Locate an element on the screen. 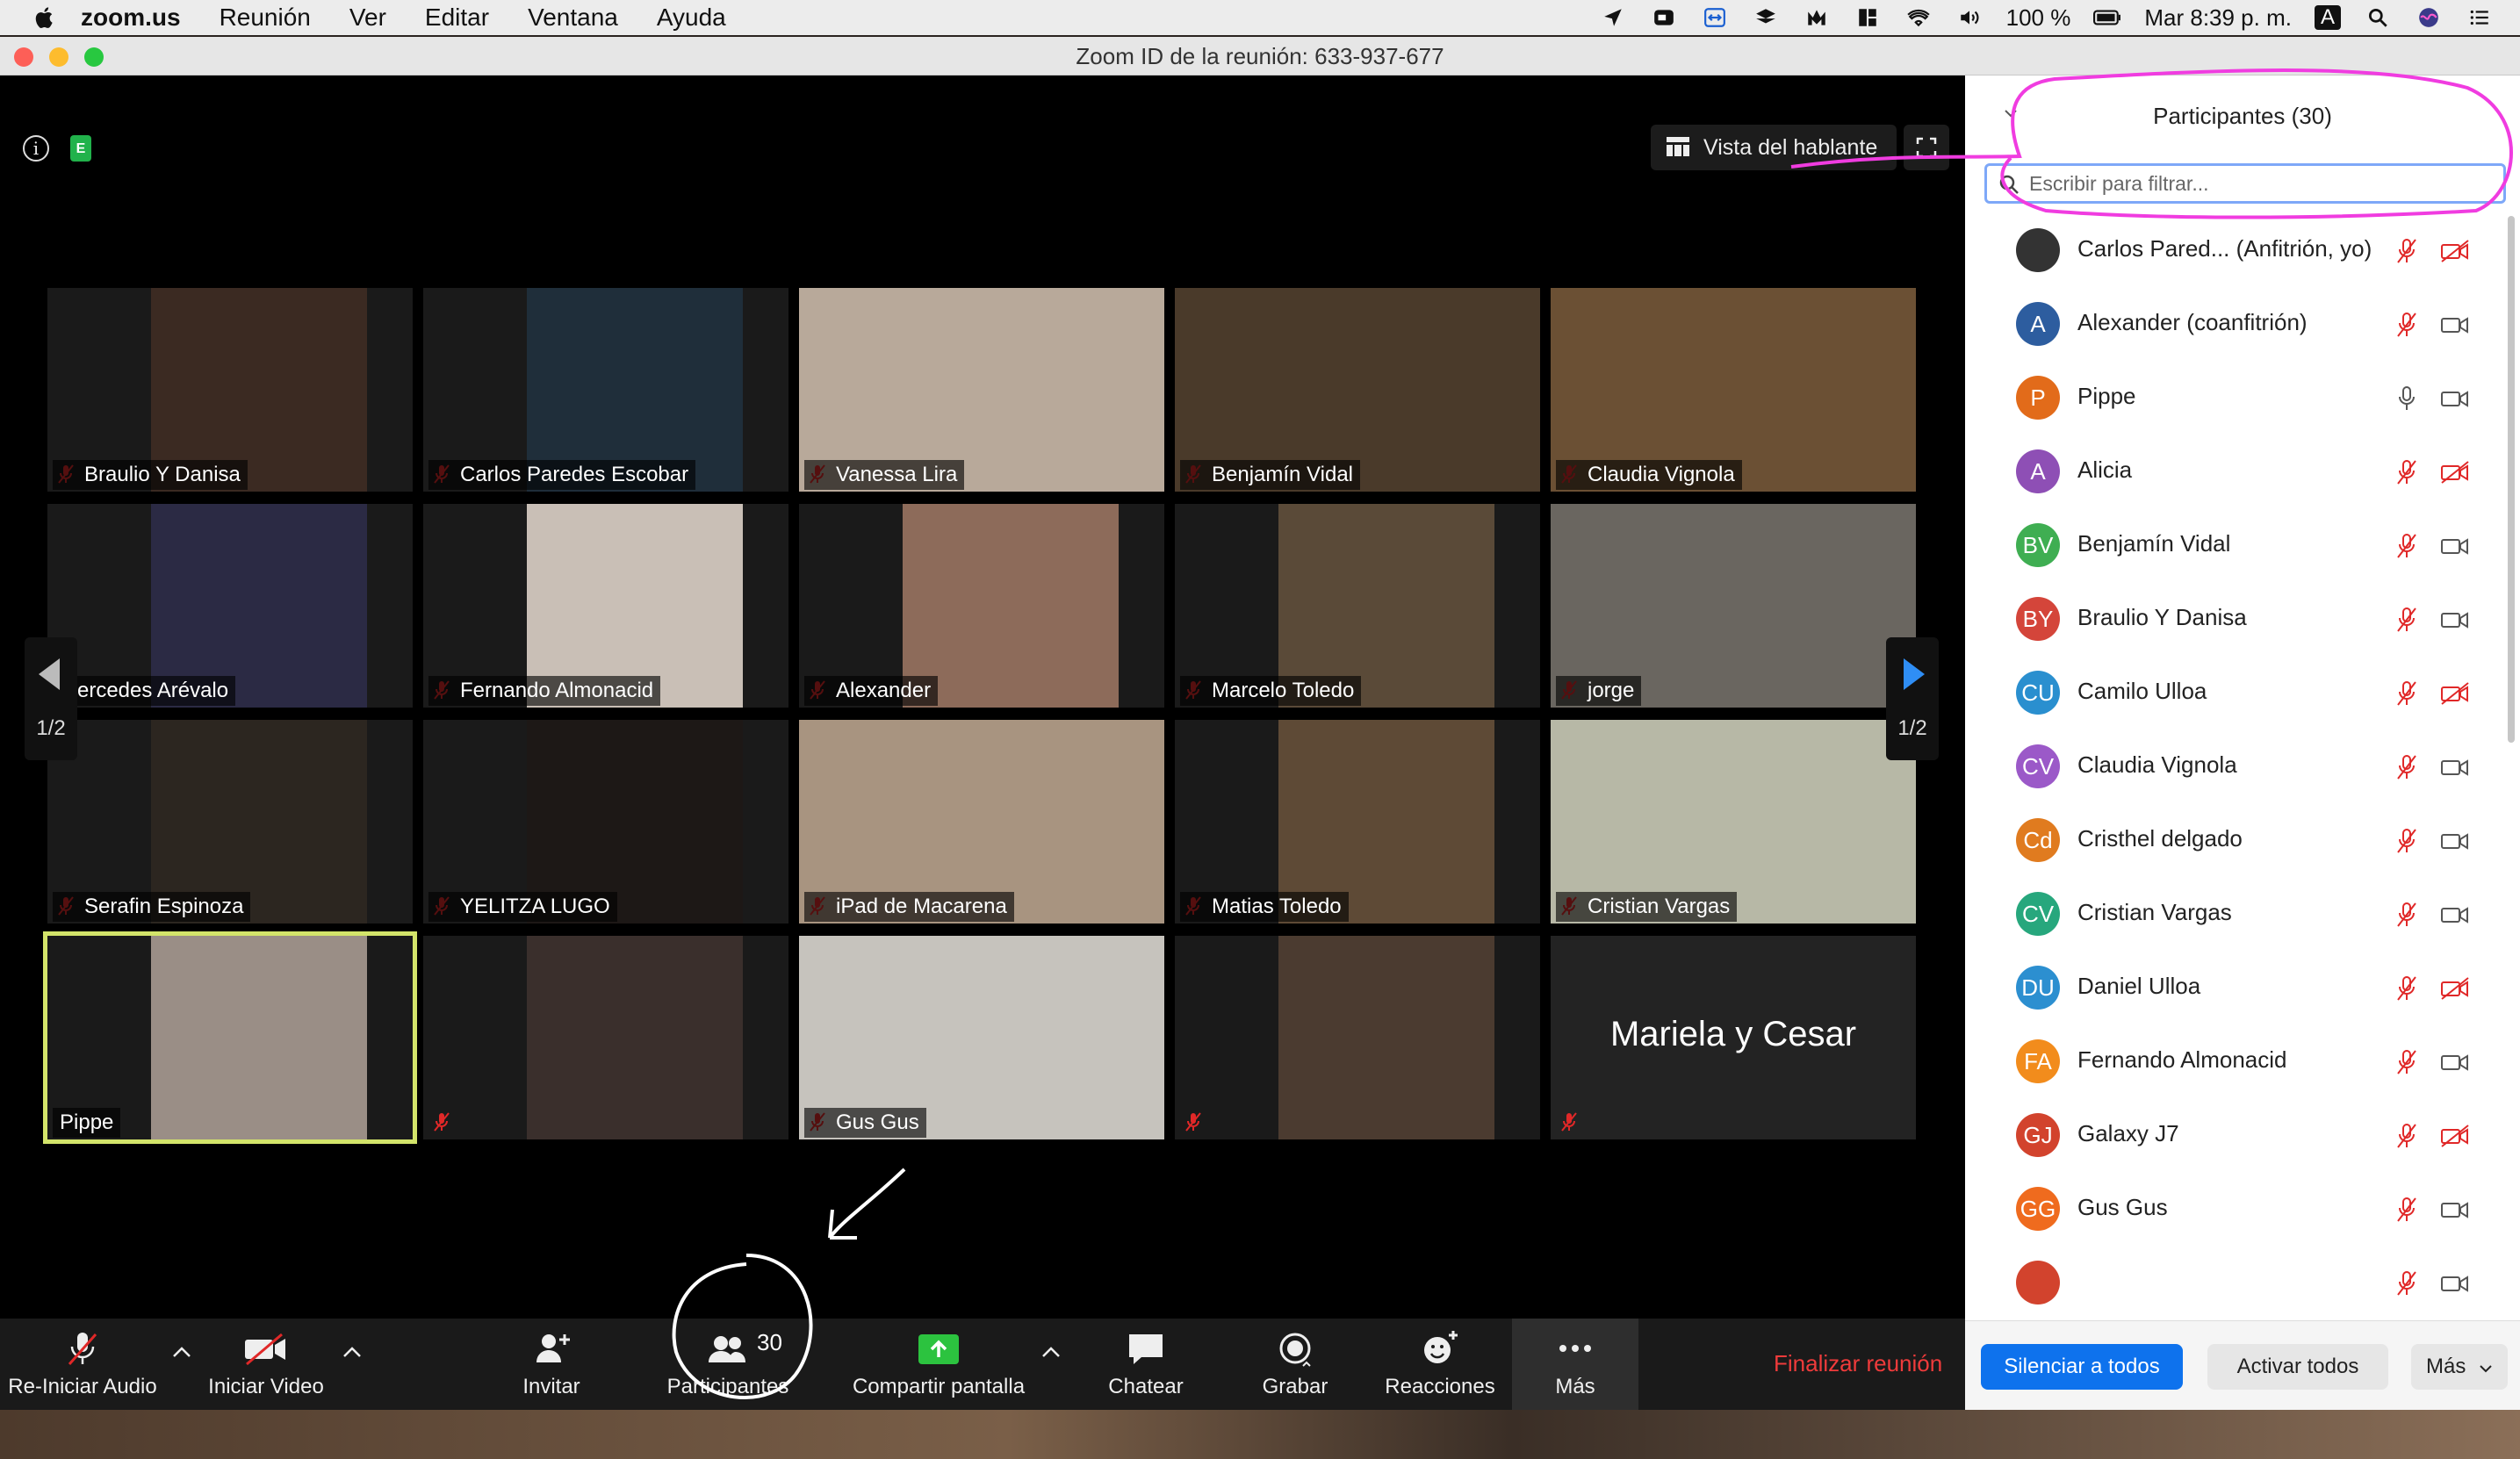 The height and width of the screenshot is (1459, 2520). zoom-status-icon is located at coordinates (1664, 17).